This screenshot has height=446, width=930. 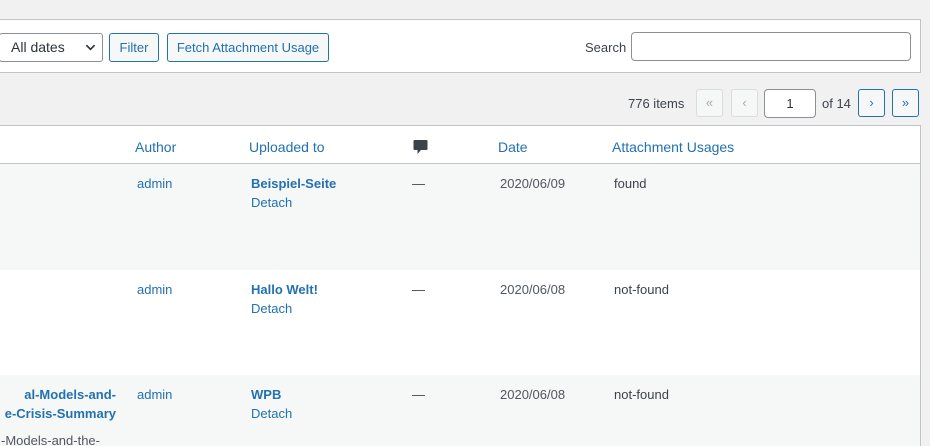 I want to click on current-page-input: 1, so click(x=790, y=103).